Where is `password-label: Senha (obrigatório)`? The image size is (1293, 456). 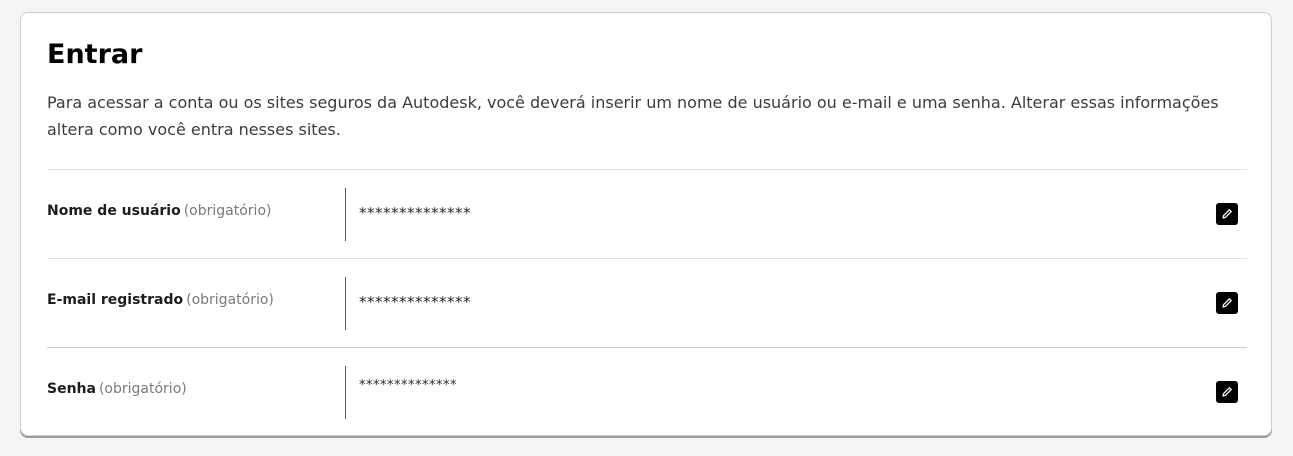 password-label: Senha (obrigatório) is located at coordinates (117, 389).